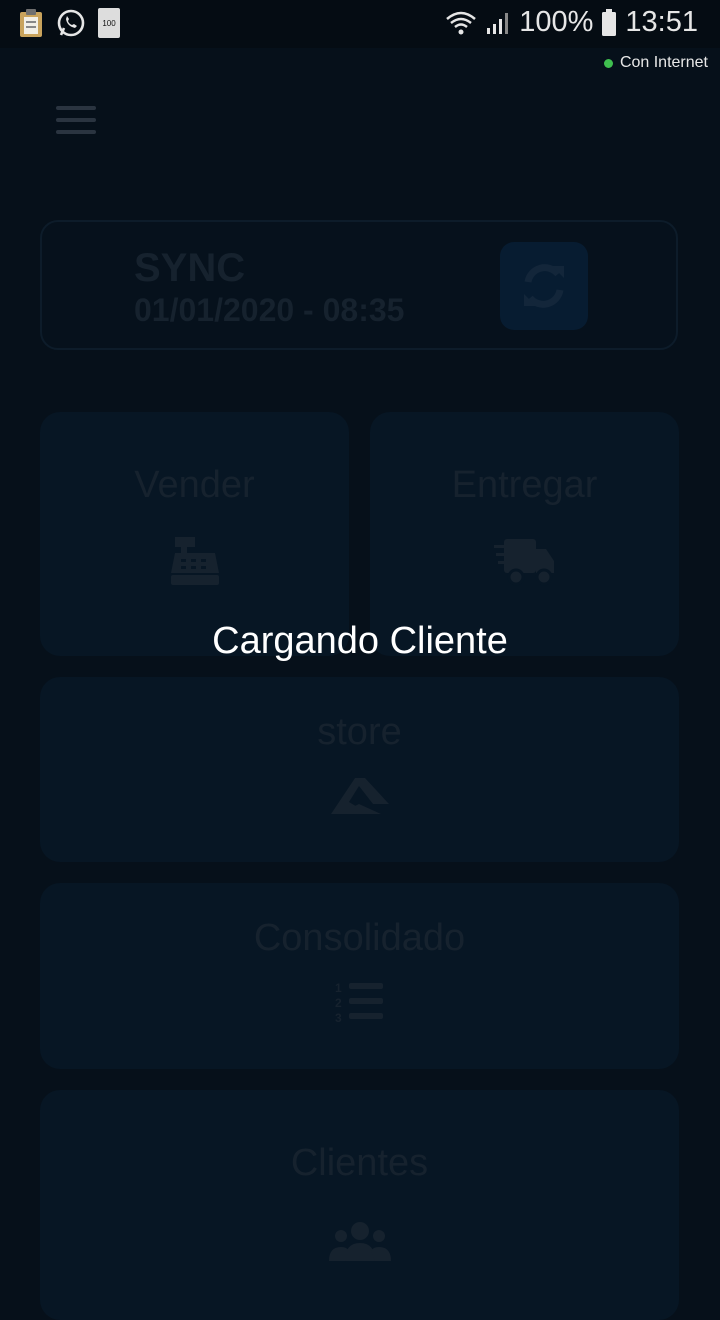  Describe the element at coordinates (360, 1004) in the screenshot. I see `numbered-list-icon: 1 2 3` at that location.